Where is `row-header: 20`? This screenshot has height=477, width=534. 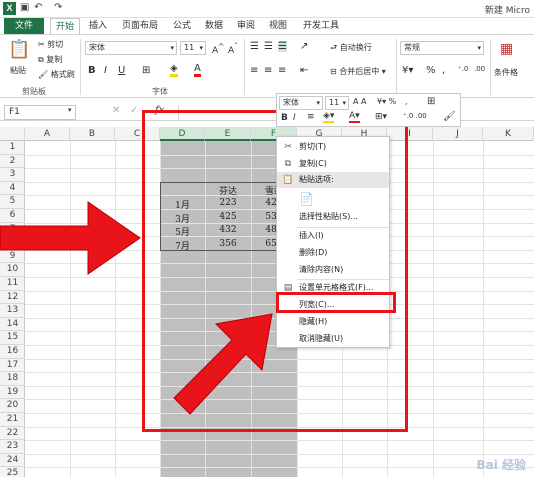 row-header: 20 is located at coordinates (12, 406).